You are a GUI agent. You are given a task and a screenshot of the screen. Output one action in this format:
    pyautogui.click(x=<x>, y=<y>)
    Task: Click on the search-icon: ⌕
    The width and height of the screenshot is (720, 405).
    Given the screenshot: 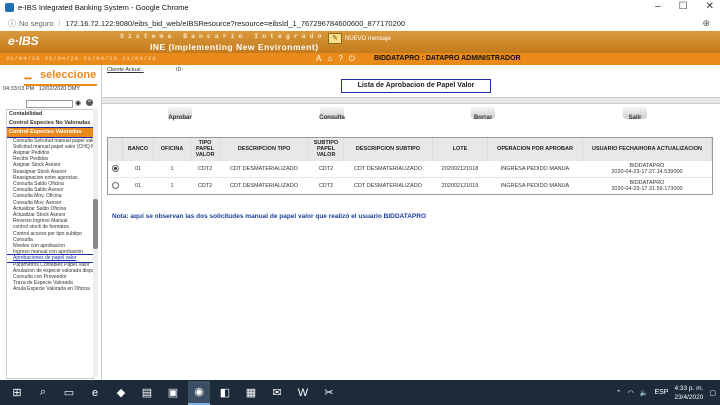 What is the action you would take?
    pyautogui.click(x=43, y=393)
    